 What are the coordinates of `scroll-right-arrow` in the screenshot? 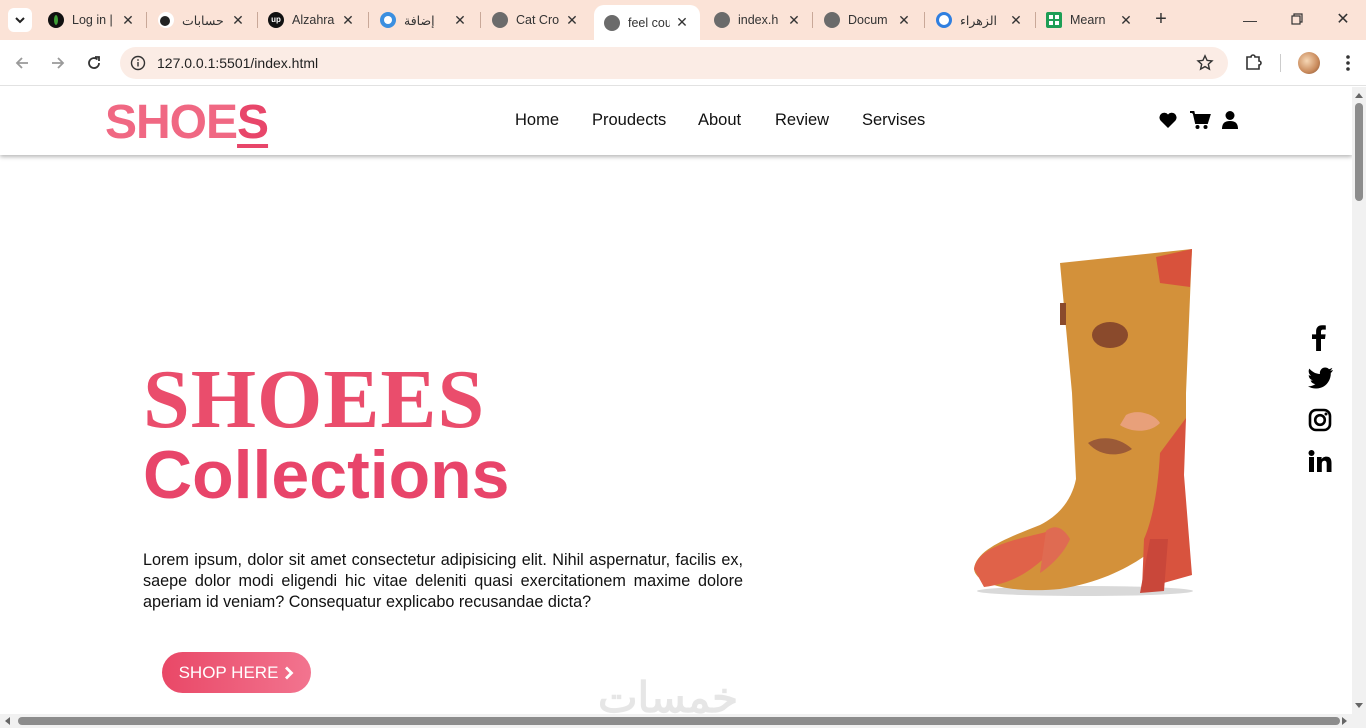 It's located at (1344, 721).